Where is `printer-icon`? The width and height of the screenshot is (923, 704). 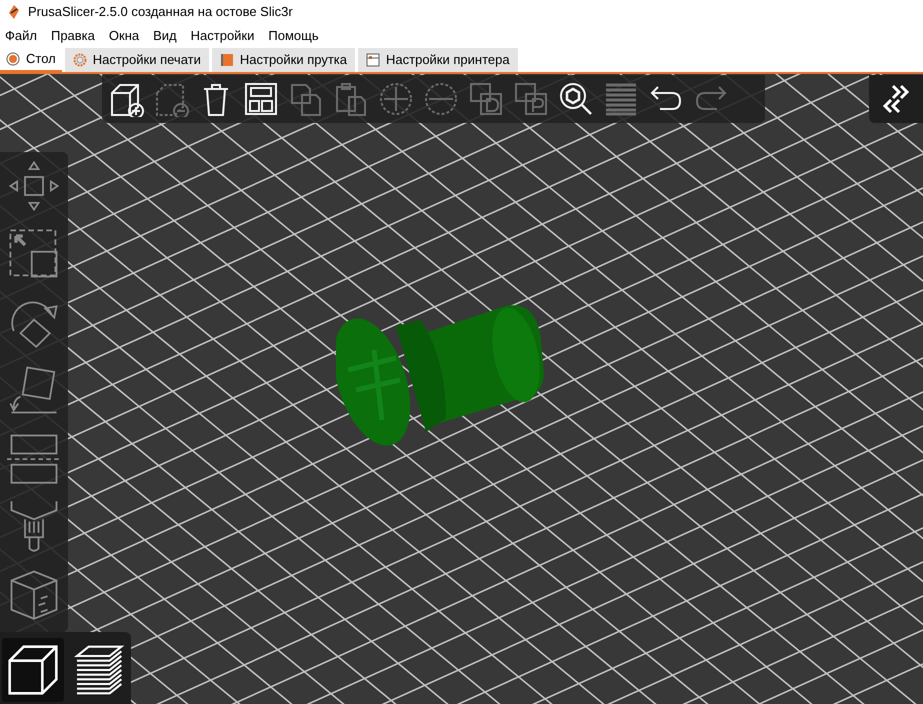 printer-icon is located at coordinates (373, 60).